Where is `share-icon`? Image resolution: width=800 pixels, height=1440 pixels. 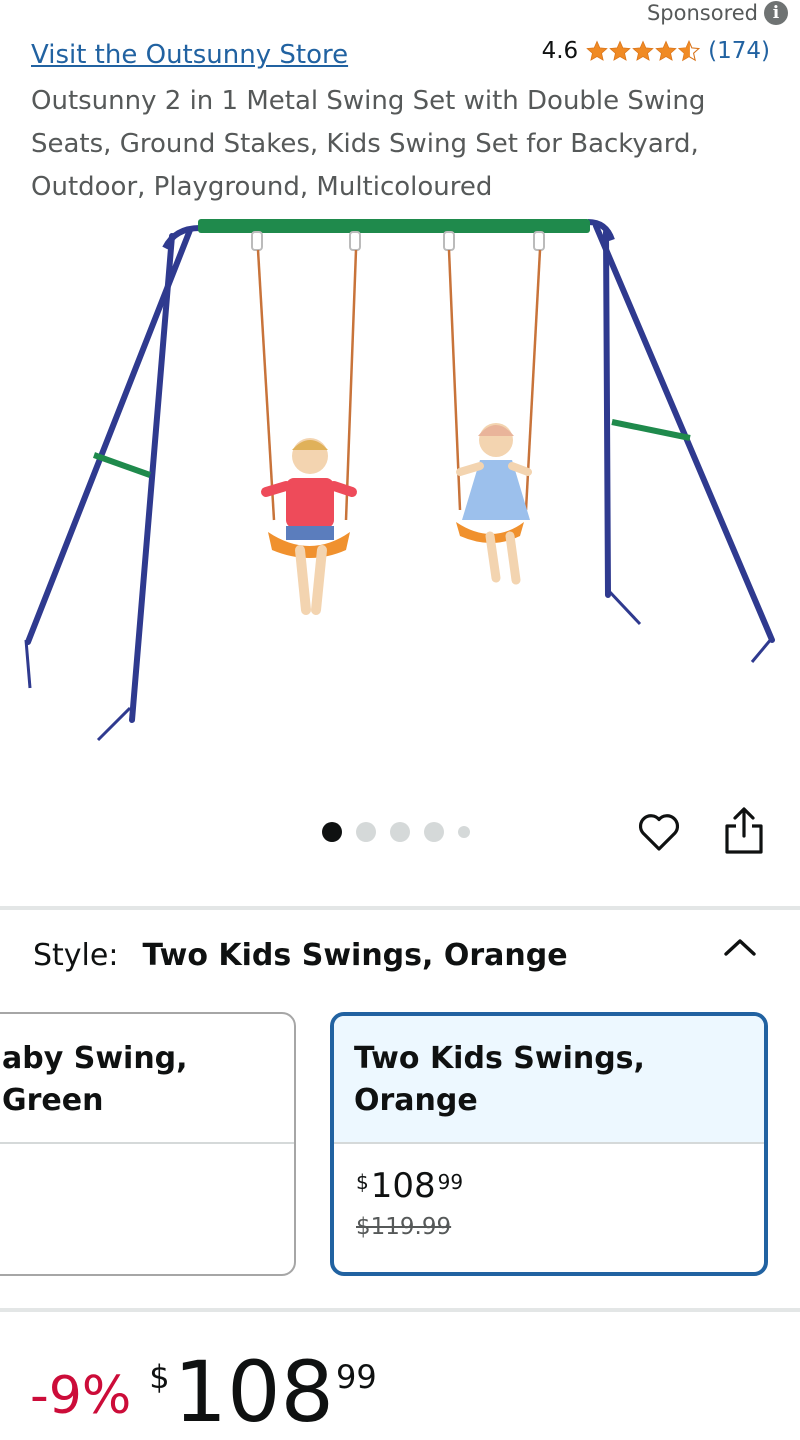
share-icon is located at coordinates (744, 830).